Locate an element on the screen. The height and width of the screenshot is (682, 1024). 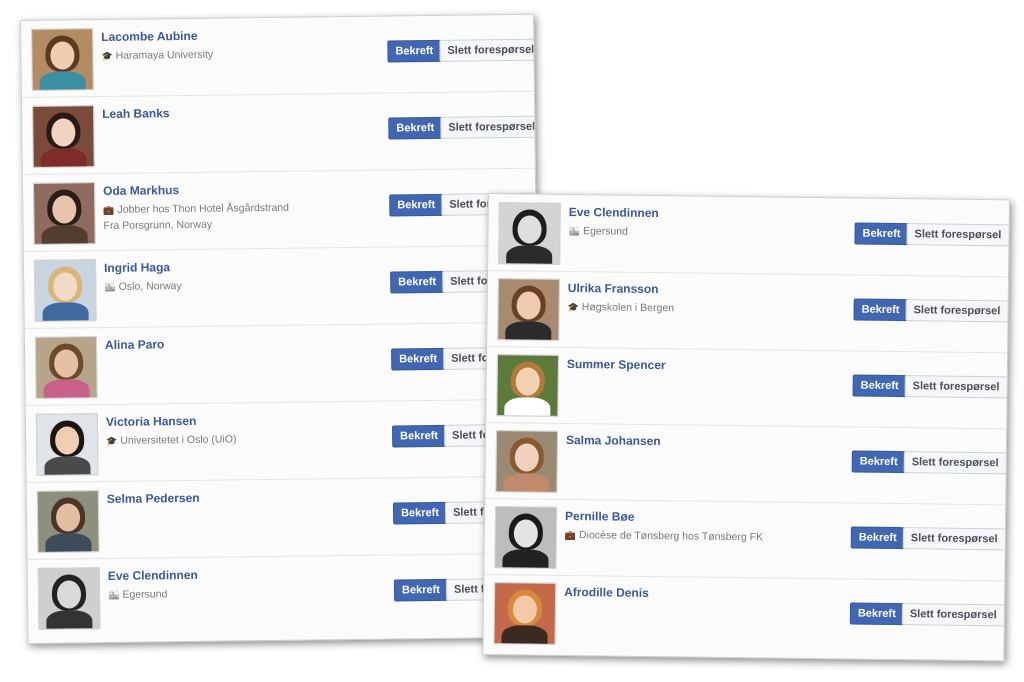
friend-name-link: Pernille Bøe is located at coordinates (600, 516).